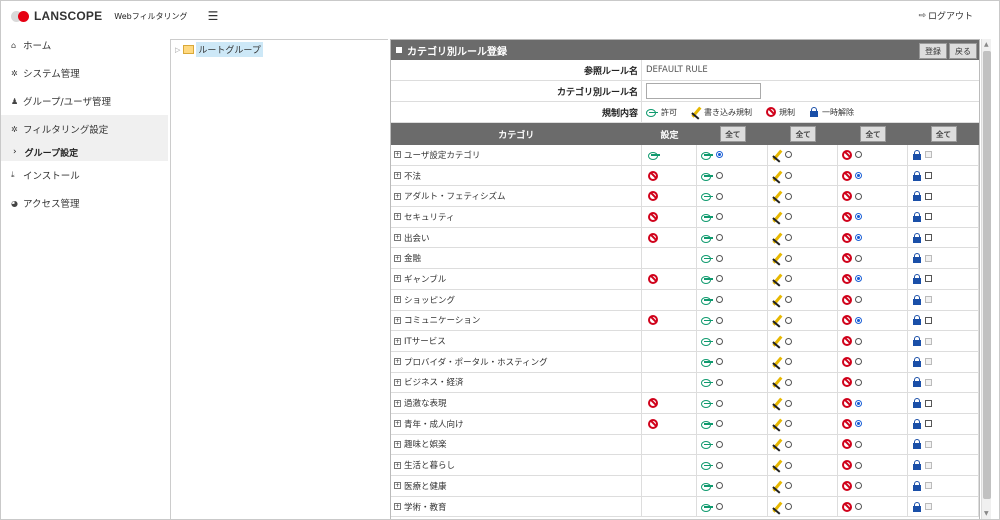 This screenshot has width=1000, height=520. I want to click on all-block-button: 全て, so click(873, 134).